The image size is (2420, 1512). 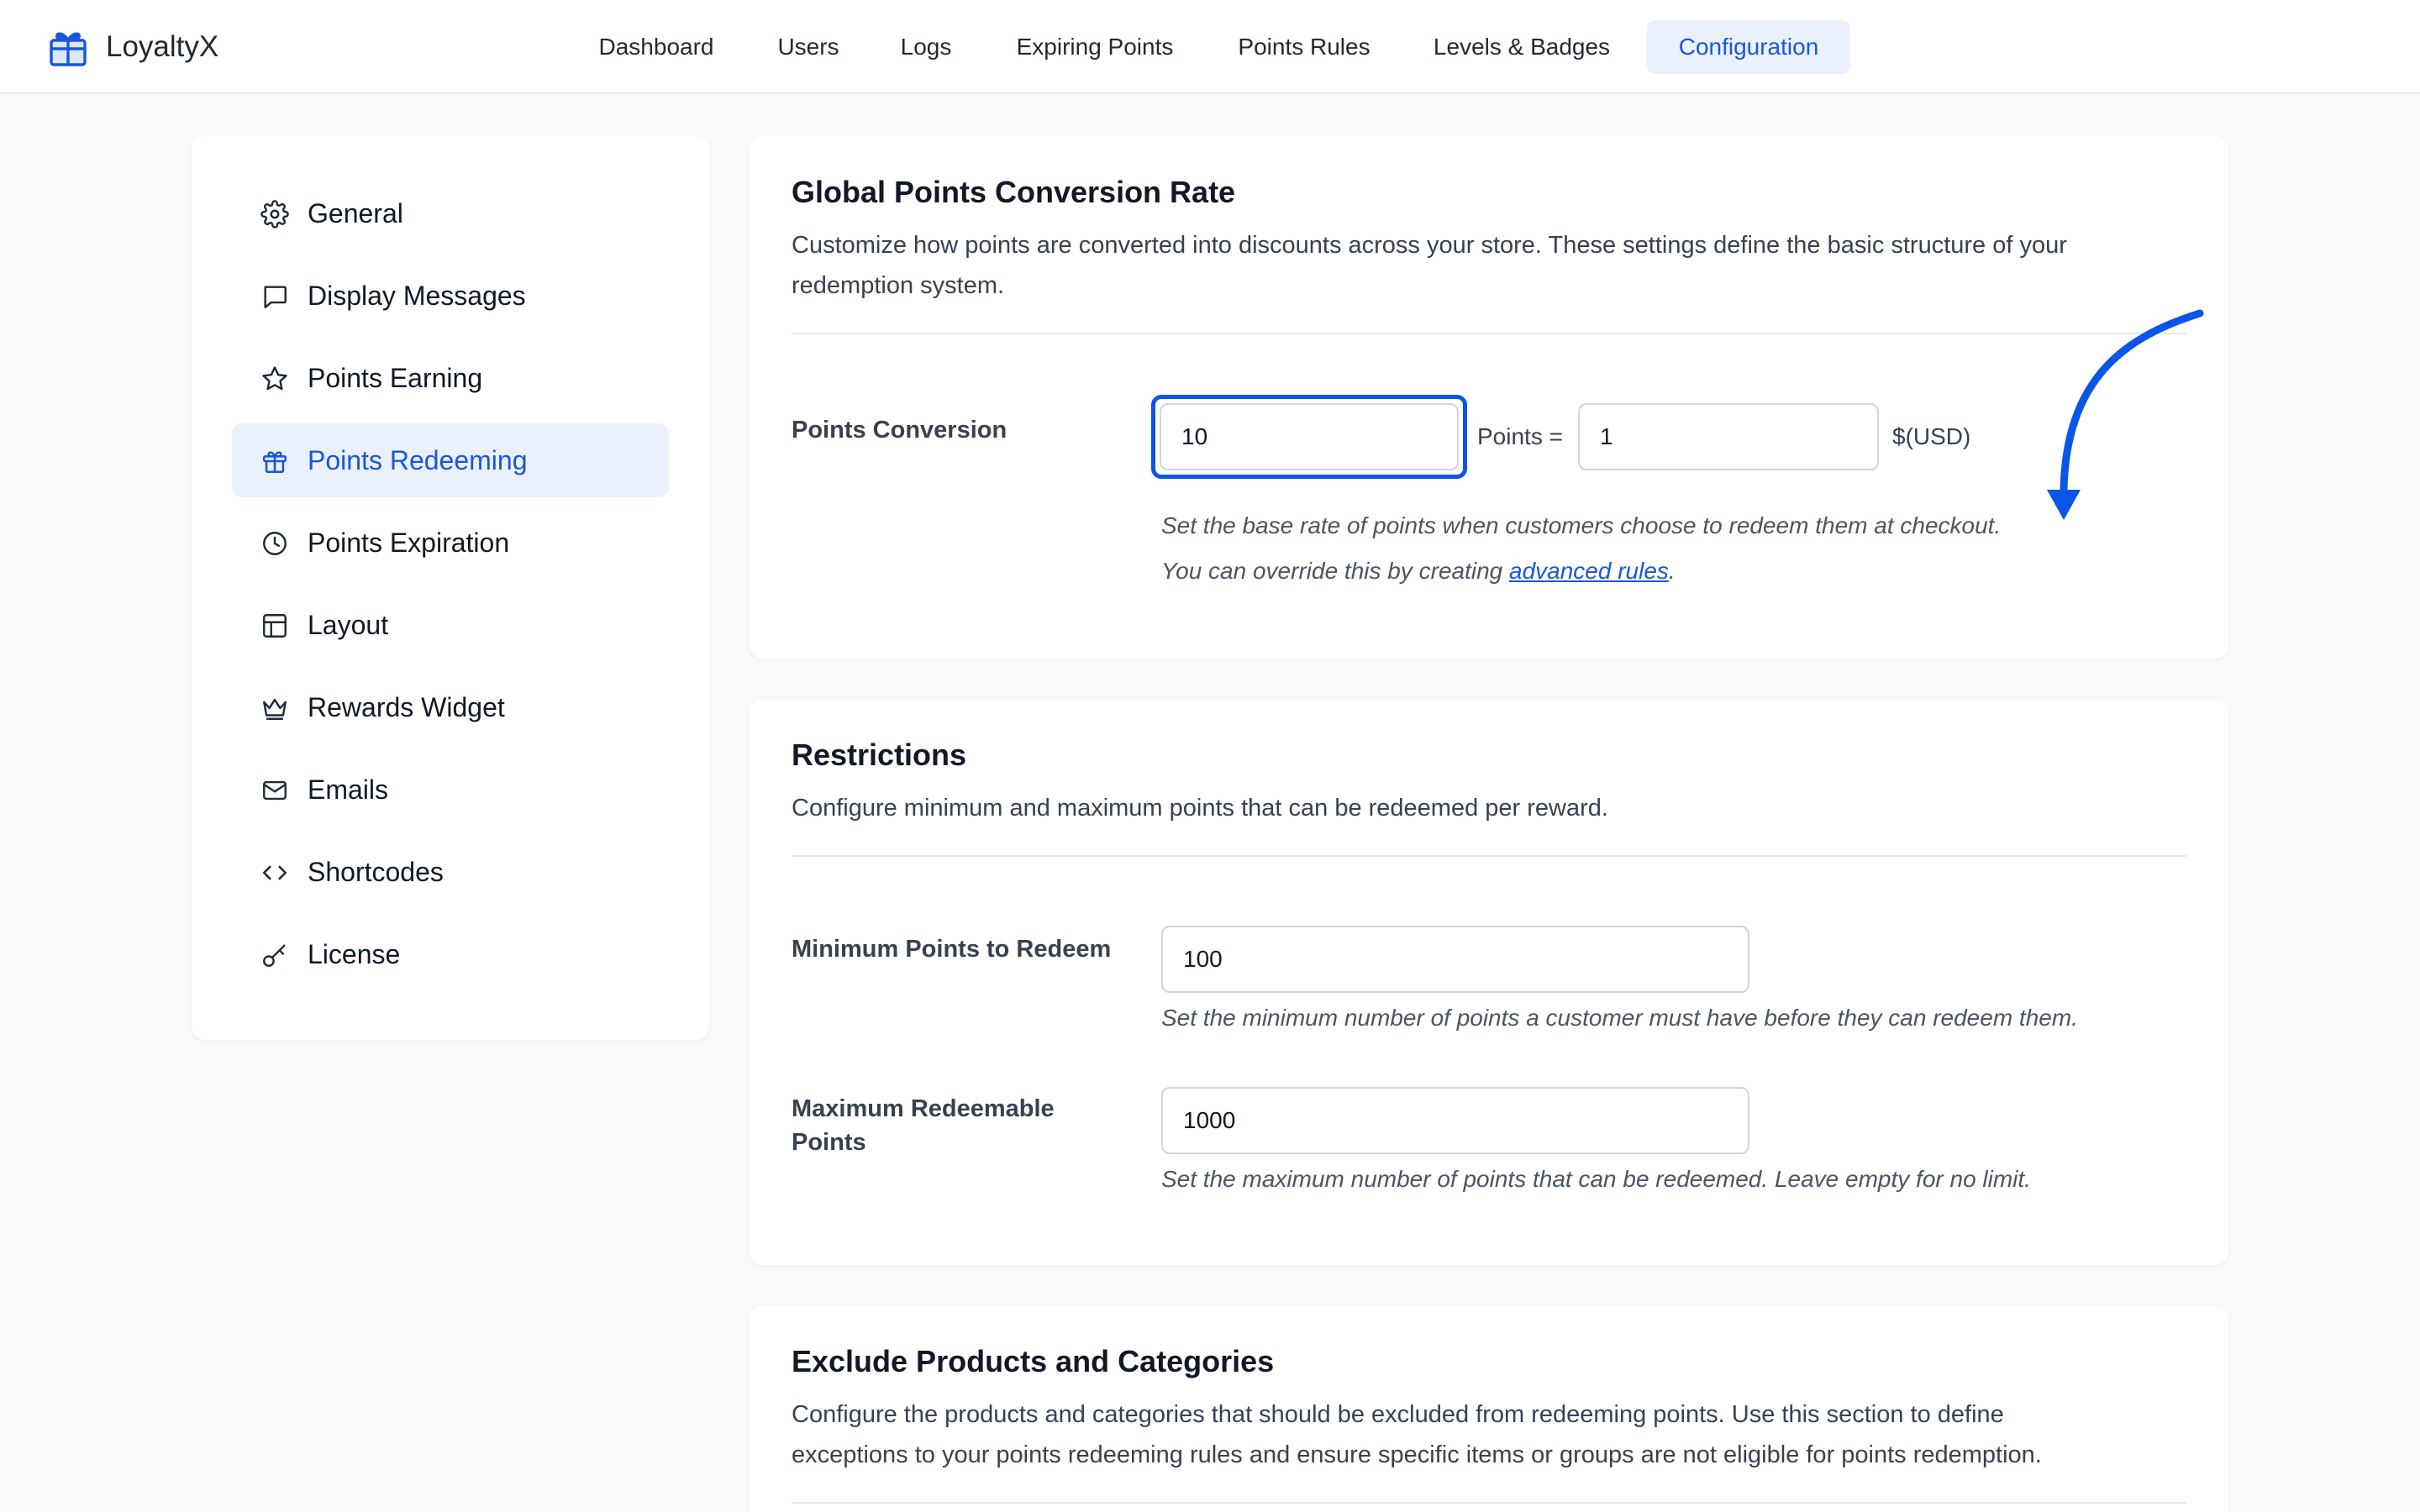 What do you see at coordinates (1931, 436) in the screenshot?
I see `currency-unit-text: $(USD)` at bounding box center [1931, 436].